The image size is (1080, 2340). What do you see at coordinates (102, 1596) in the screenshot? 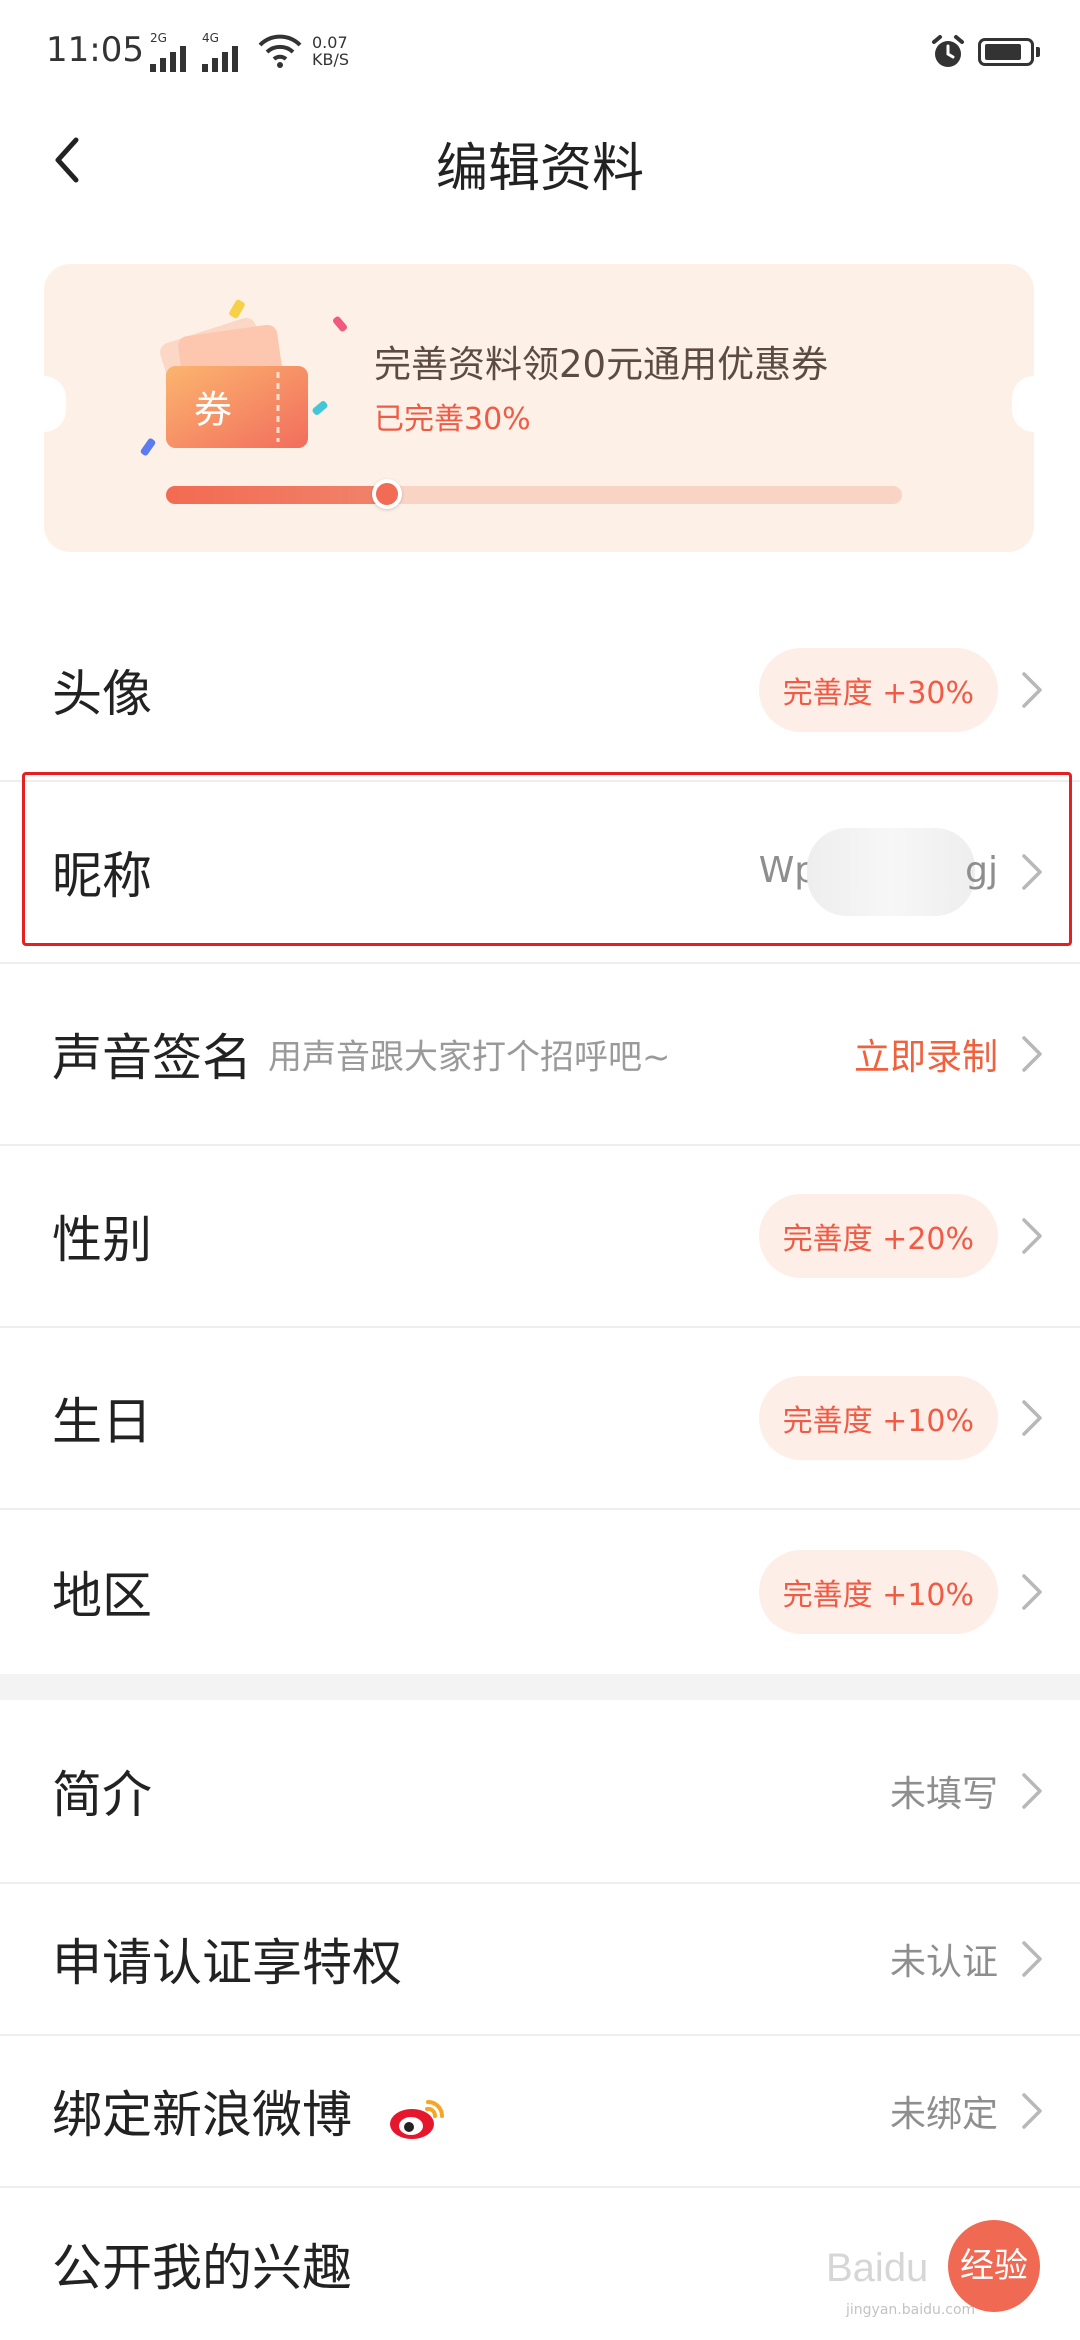
I see `row-label: 地区` at bounding box center [102, 1596].